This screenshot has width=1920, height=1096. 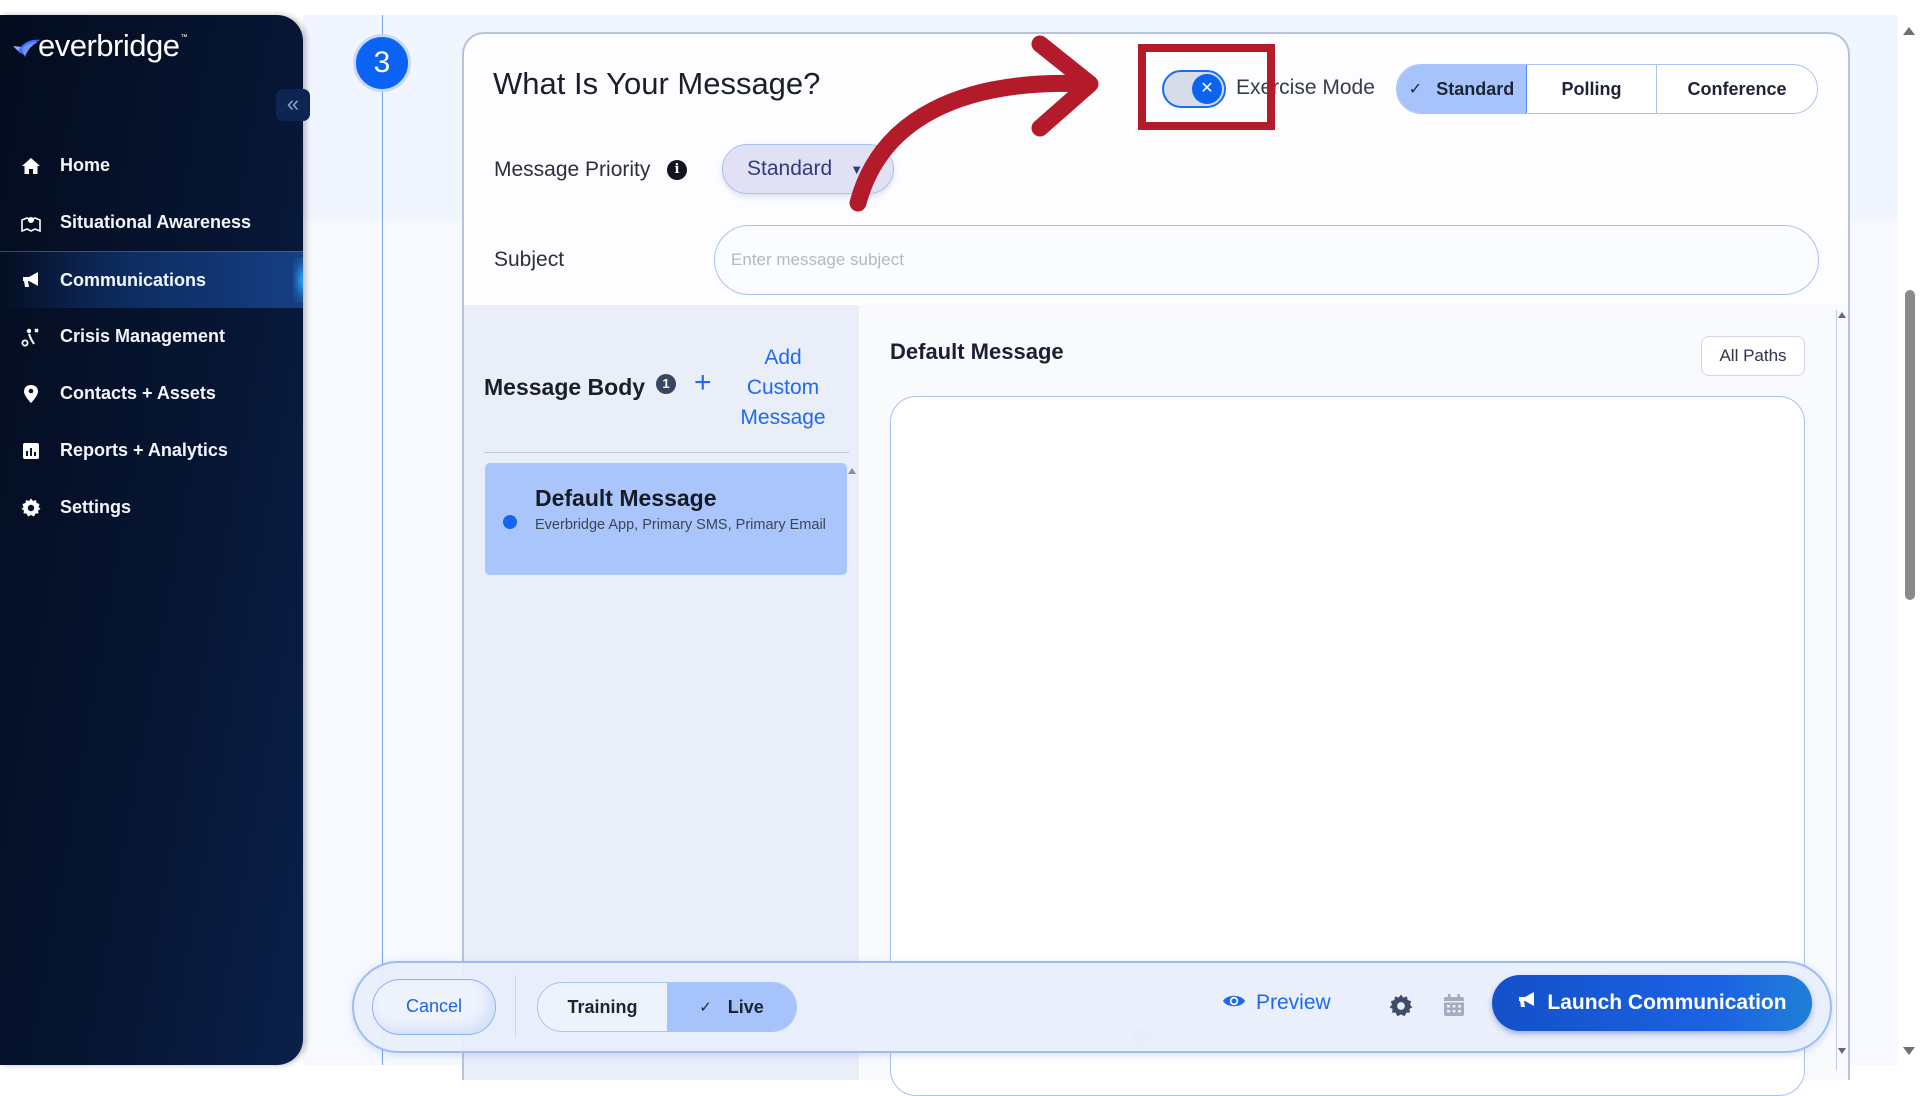 I want to click on message-type-polling: Polling, so click(x=1592, y=89).